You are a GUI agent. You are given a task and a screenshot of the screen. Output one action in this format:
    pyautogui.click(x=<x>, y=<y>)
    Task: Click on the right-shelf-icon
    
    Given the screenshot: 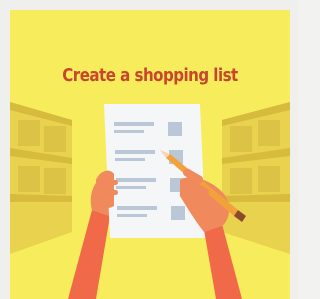 What is the action you would take?
    pyautogui.click(x=256, y=178)
    